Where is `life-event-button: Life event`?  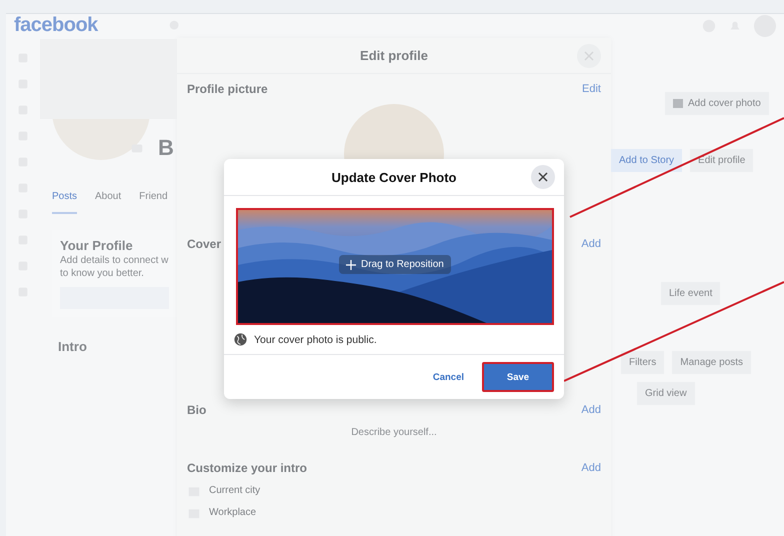 life-event-button: Life event is located at coordinates (690, 293).